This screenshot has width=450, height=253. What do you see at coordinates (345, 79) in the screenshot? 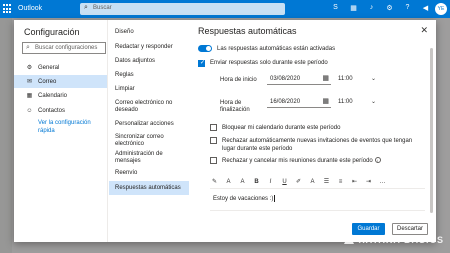
I see `start-time-value: 11:00` at bounding box center [345, 79].